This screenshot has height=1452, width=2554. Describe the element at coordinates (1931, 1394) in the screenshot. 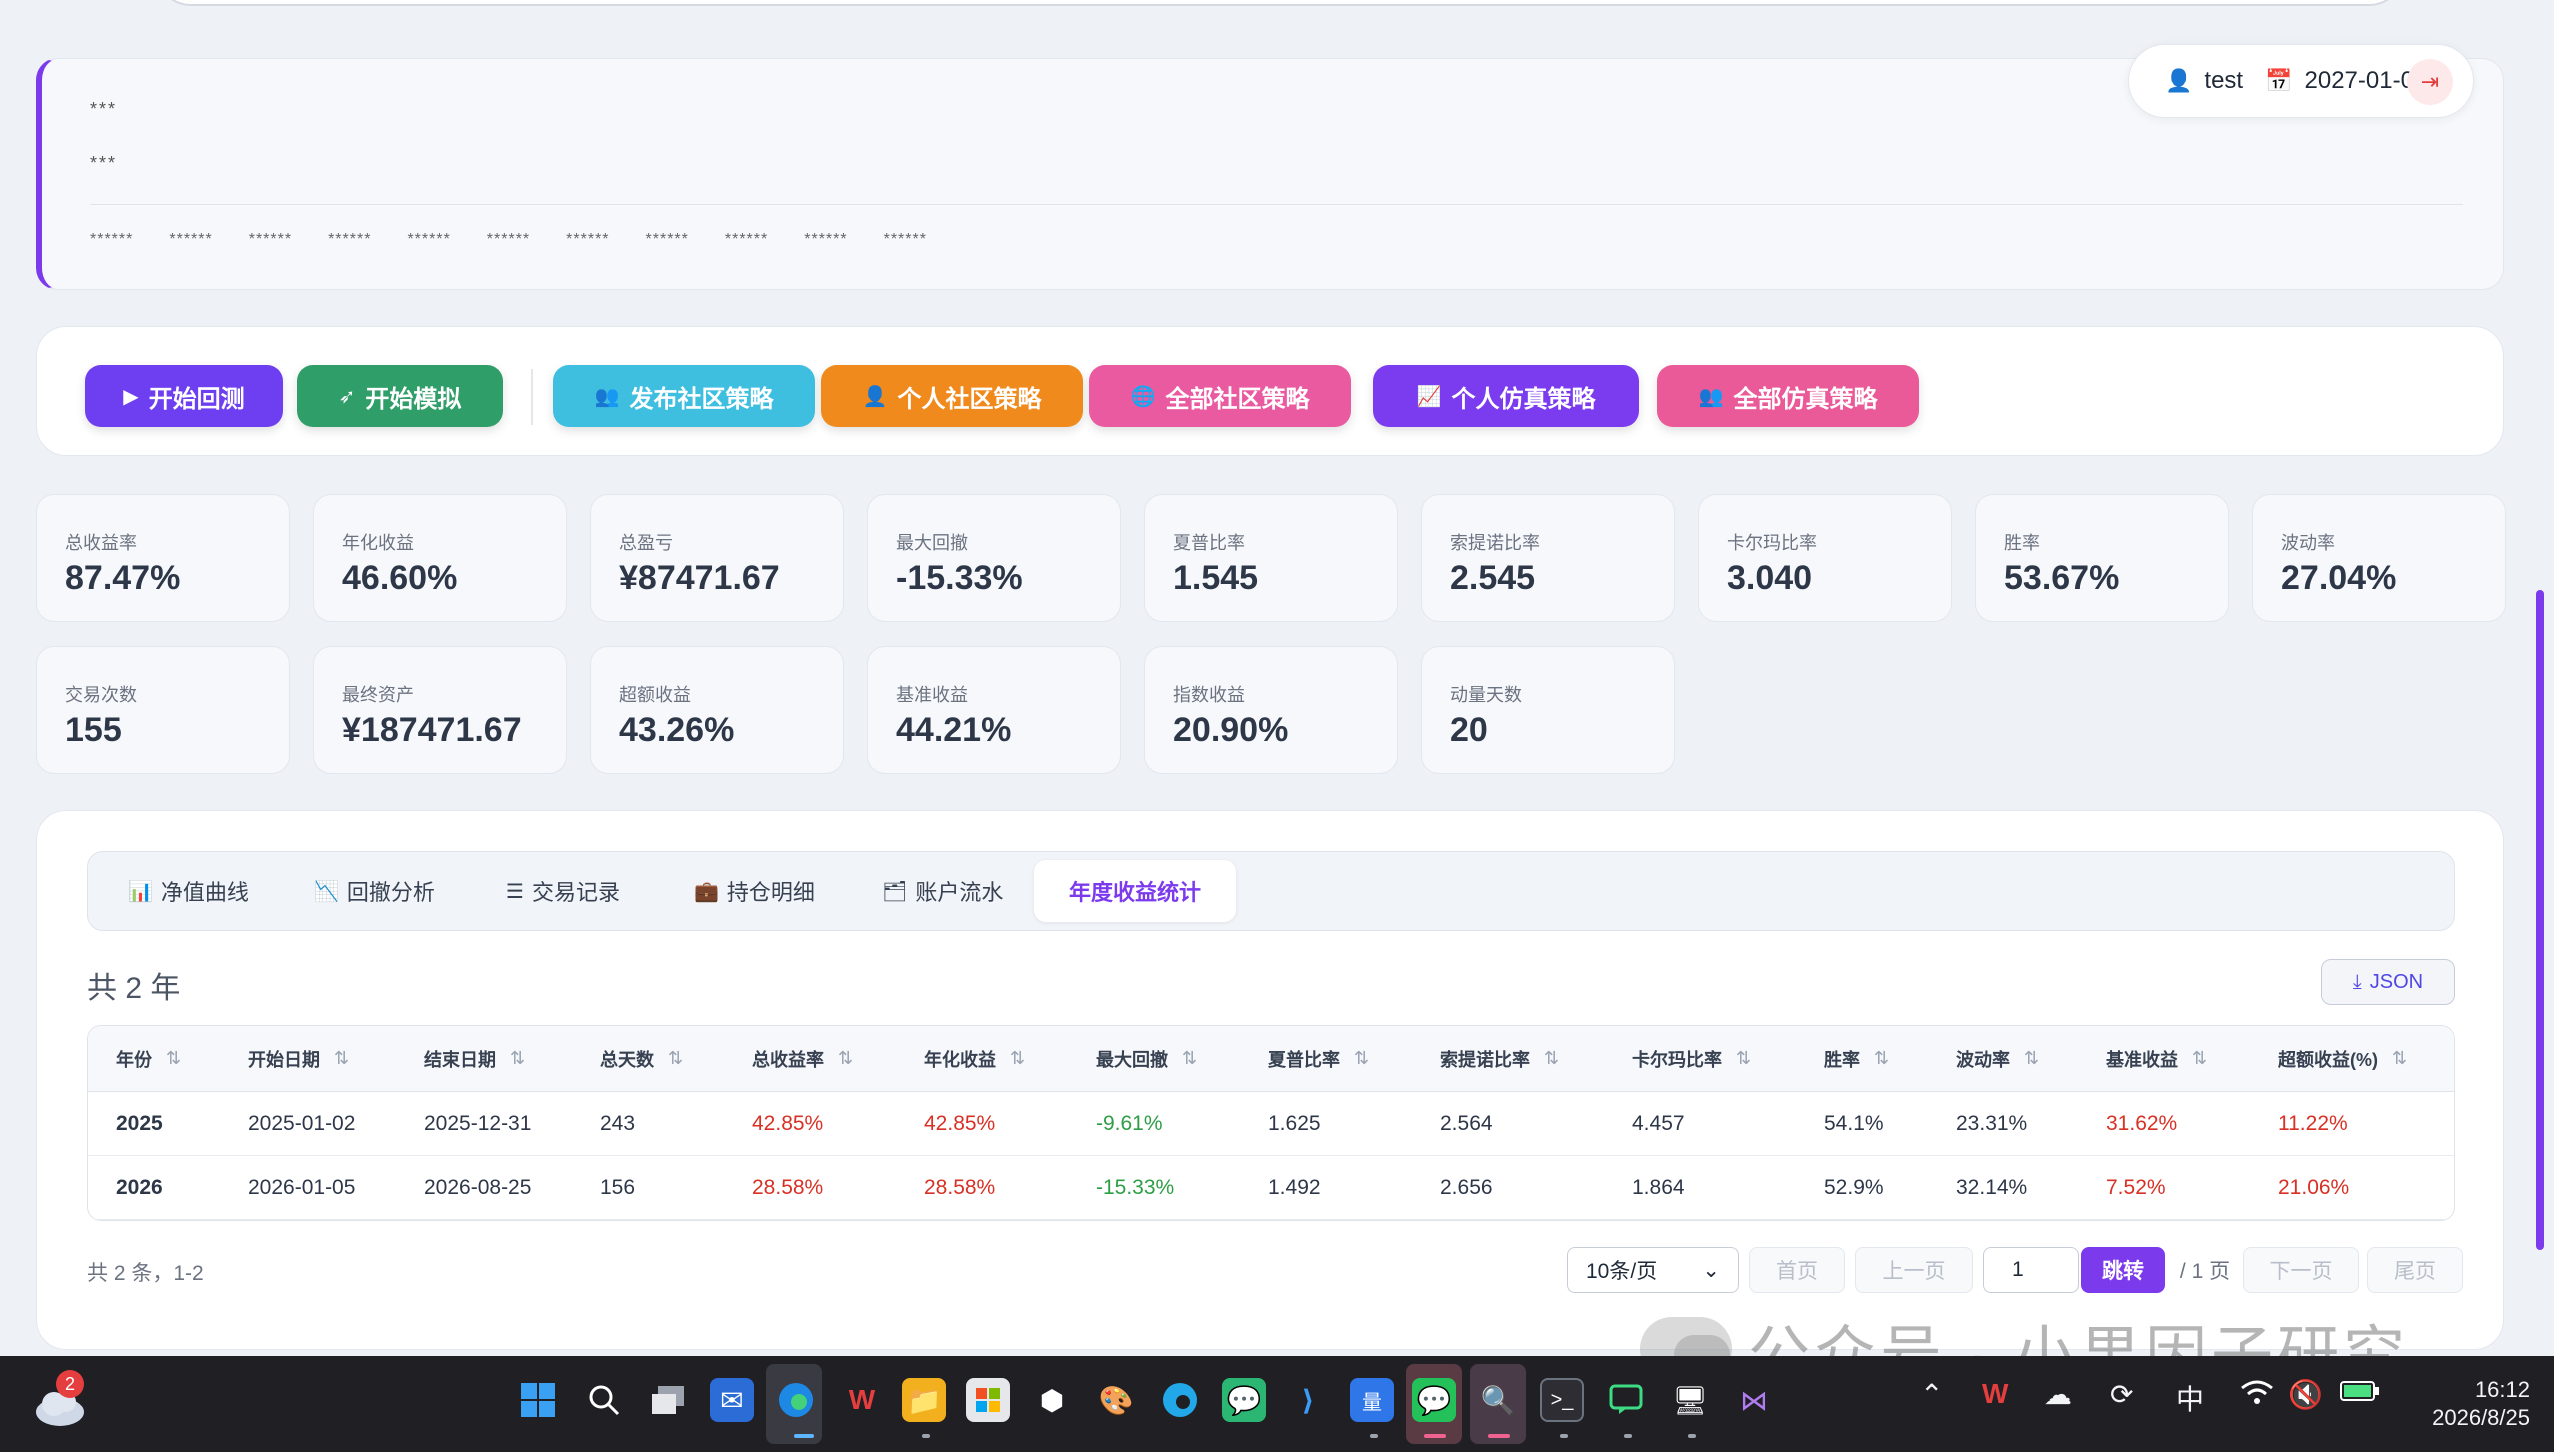

I see `chevron-up-icon: ⌃` at that location.